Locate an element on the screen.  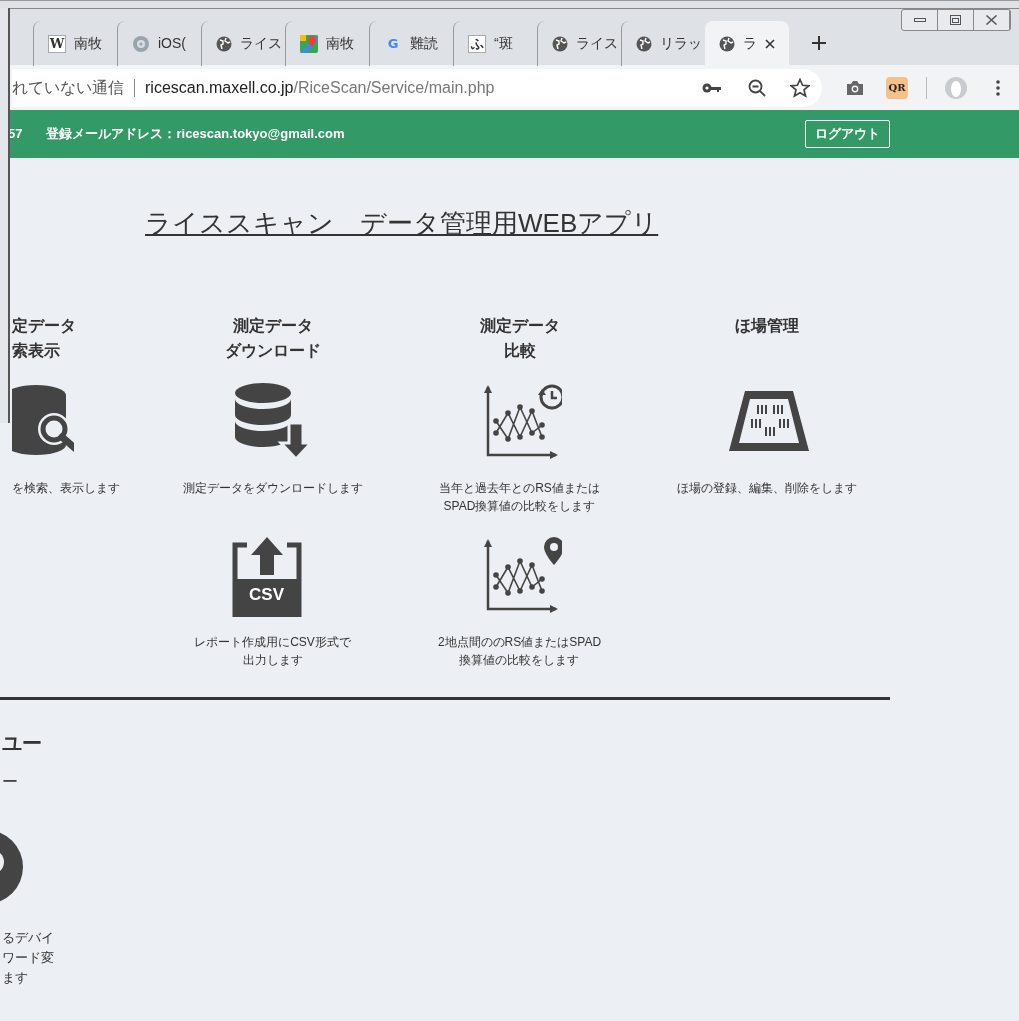
menu-icon is located at coordinates (998, 87).